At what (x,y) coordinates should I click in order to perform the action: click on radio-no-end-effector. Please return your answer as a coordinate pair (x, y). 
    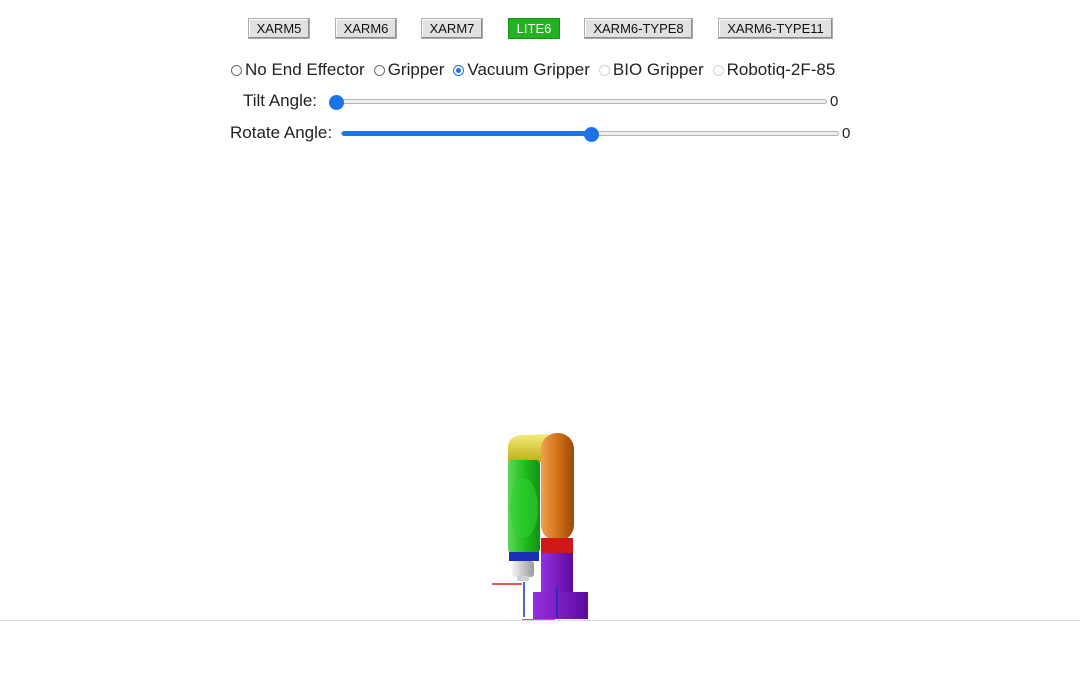
    Looking at the image, I should click on (236, 70).